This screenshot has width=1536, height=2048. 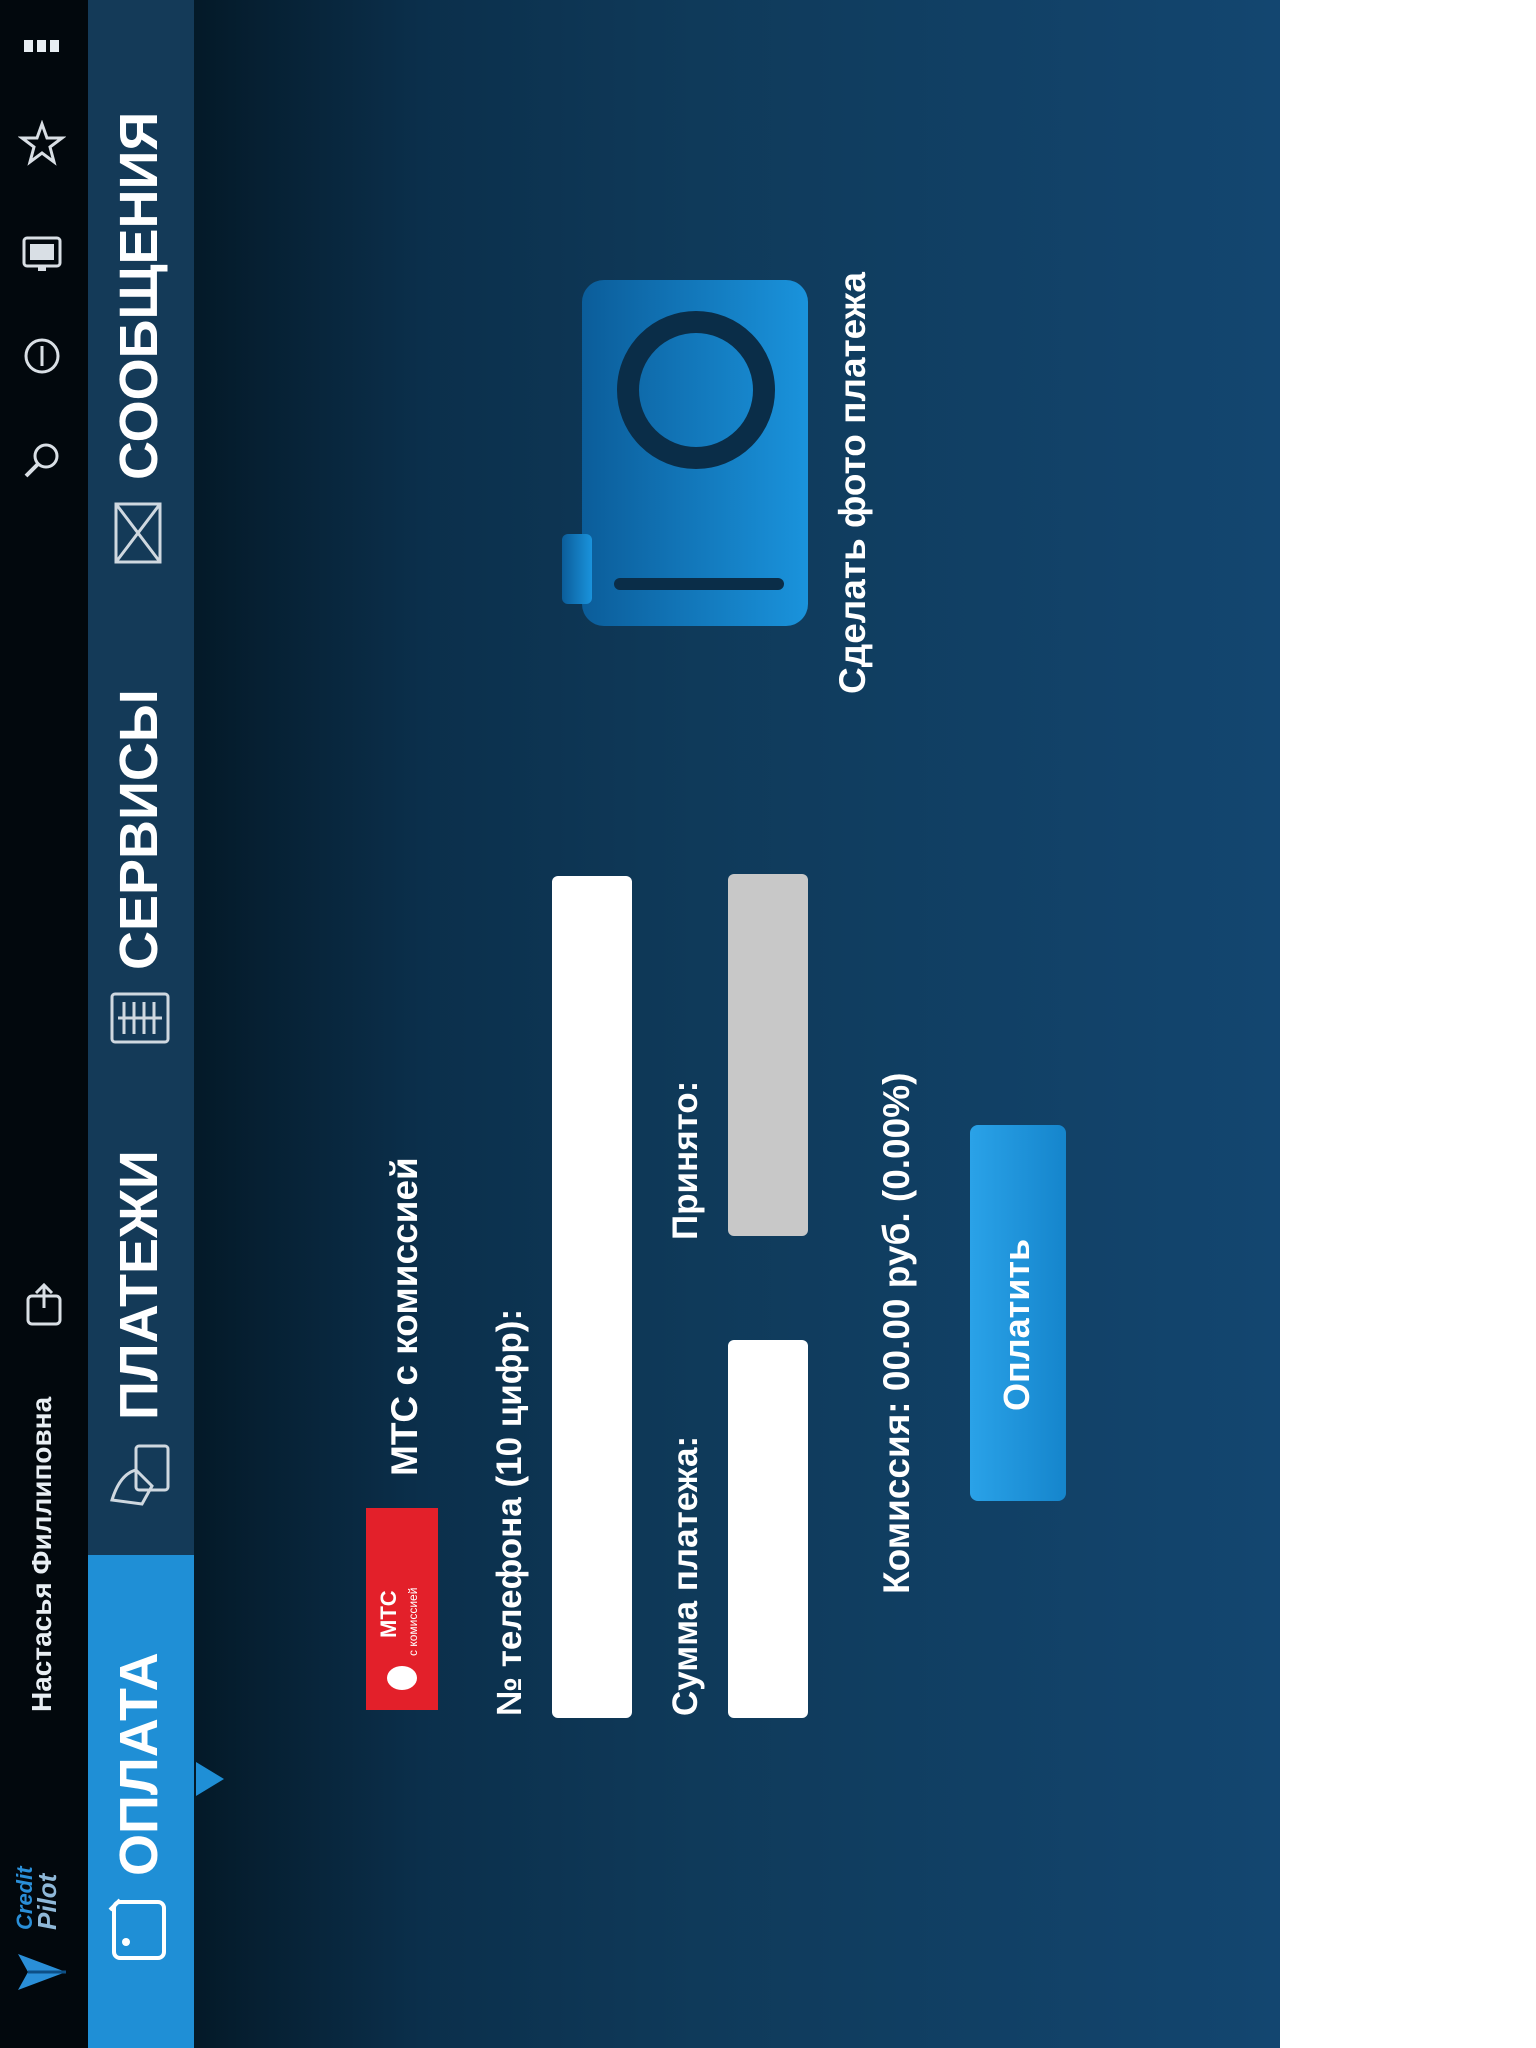 I want to click on commission-text: Комиссия: 00.00 руб. (0.00%), so click(x=896, y=1333).